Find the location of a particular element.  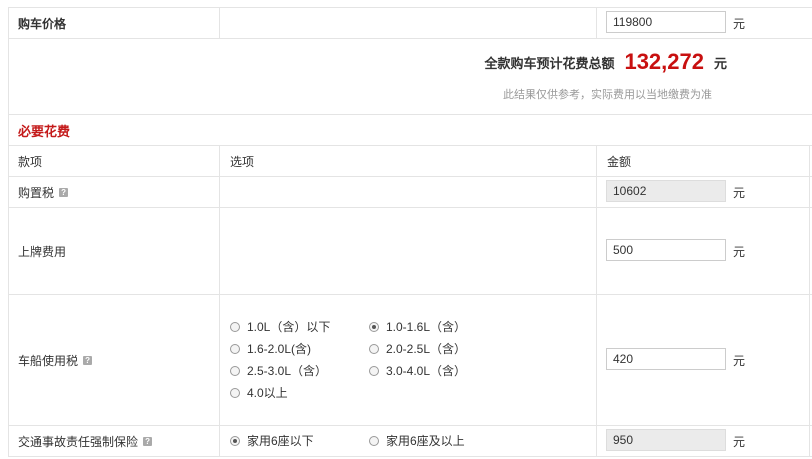

total-value: 132,272 is located at coordinates (664, 61).